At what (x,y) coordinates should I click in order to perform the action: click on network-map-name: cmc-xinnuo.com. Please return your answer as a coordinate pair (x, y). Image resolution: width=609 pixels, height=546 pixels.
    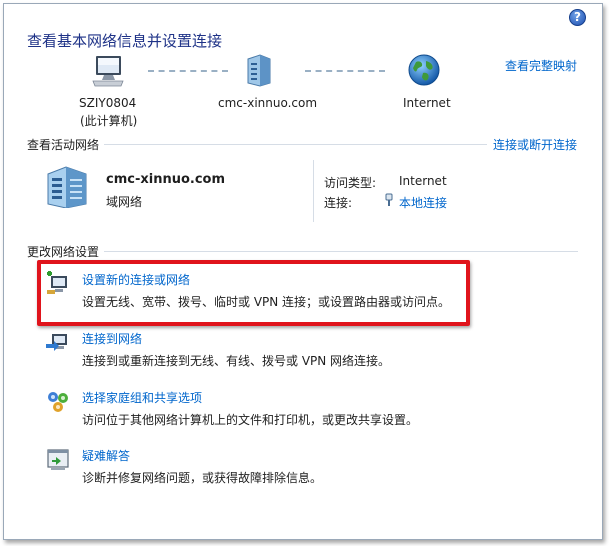
    Looking at the image, I should click on (268, 103).